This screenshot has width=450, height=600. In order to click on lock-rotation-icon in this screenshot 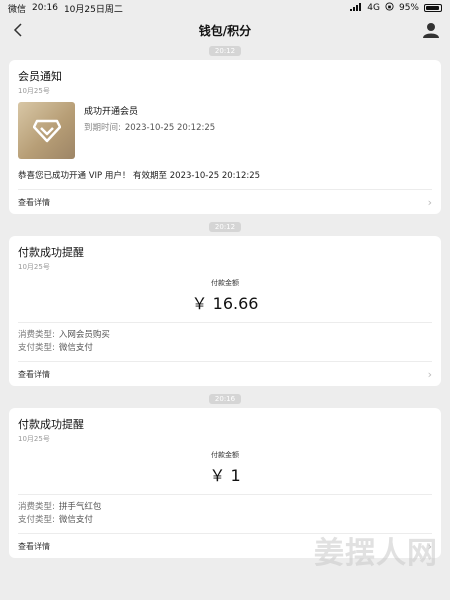, I will do `click(389, 8)`.